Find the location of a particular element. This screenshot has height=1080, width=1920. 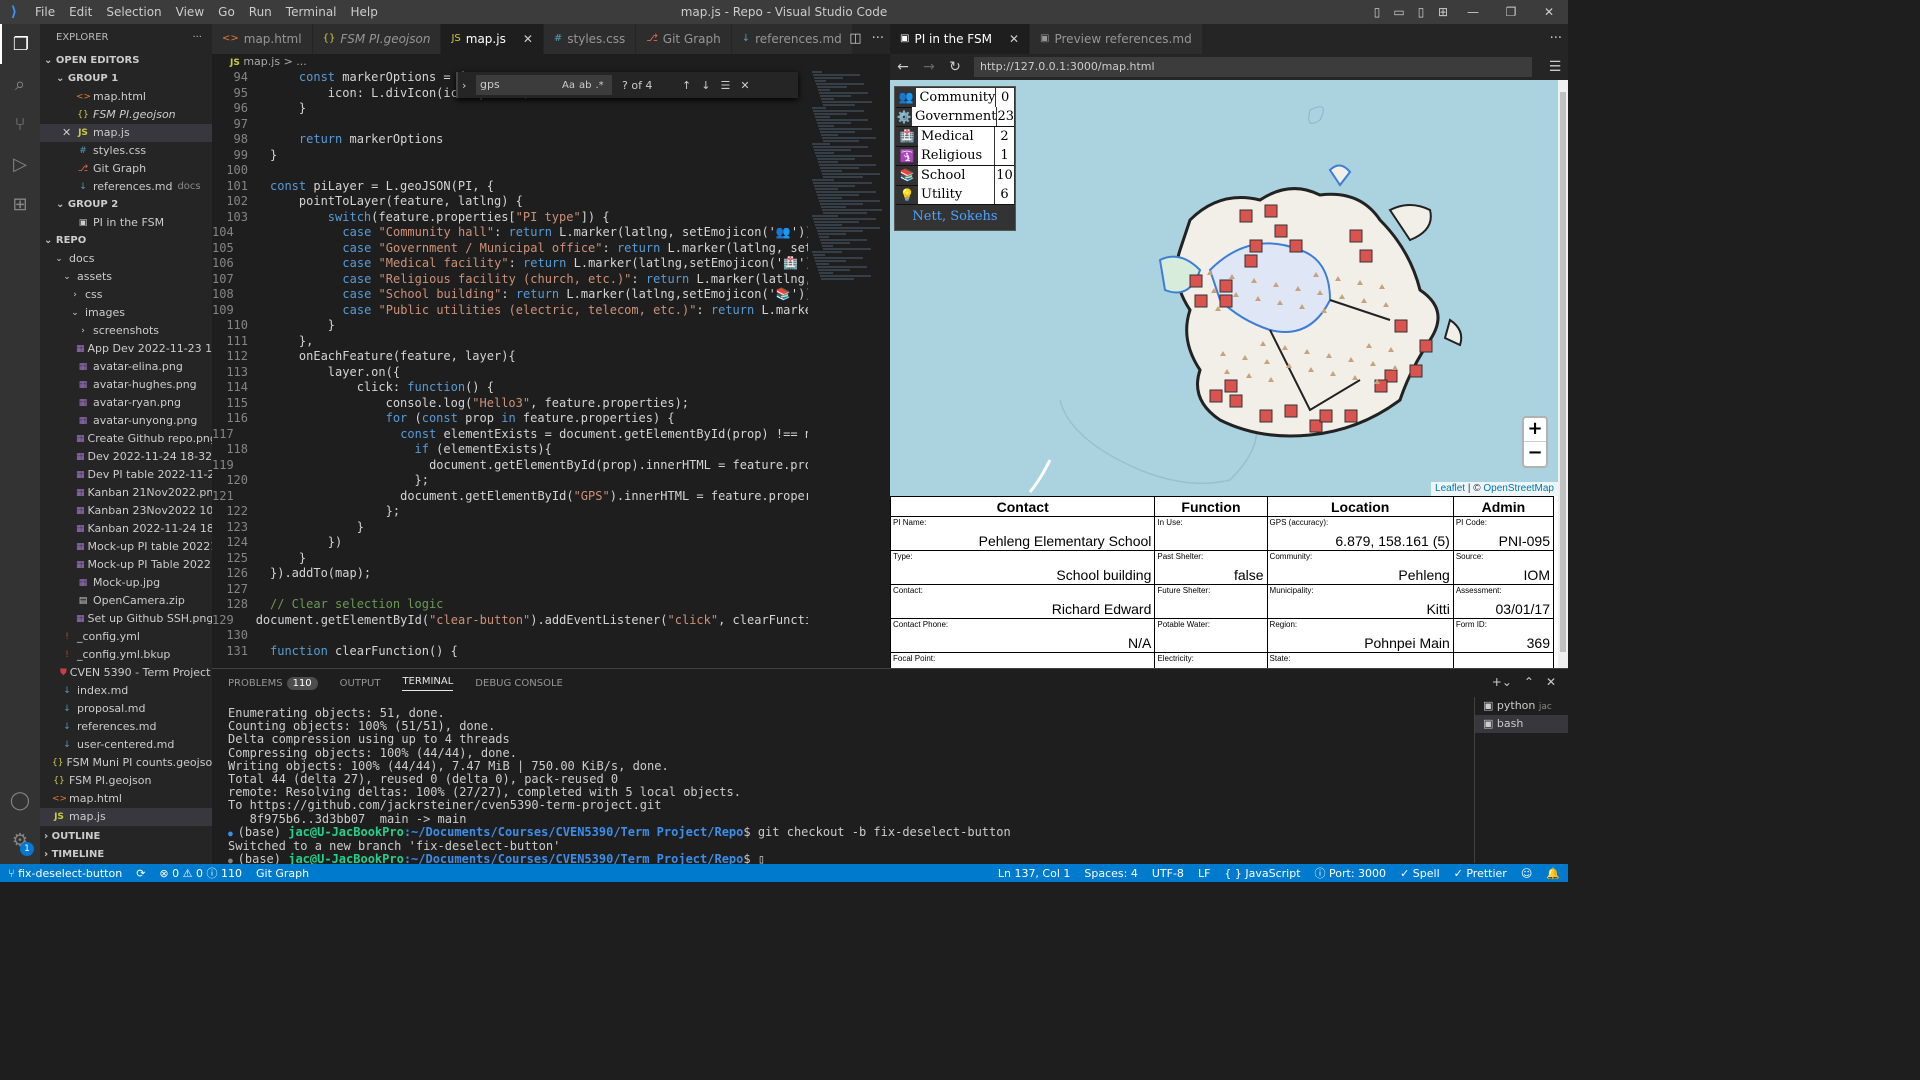

open-editor-item: <> map.html is located at coordinates (126, 97).